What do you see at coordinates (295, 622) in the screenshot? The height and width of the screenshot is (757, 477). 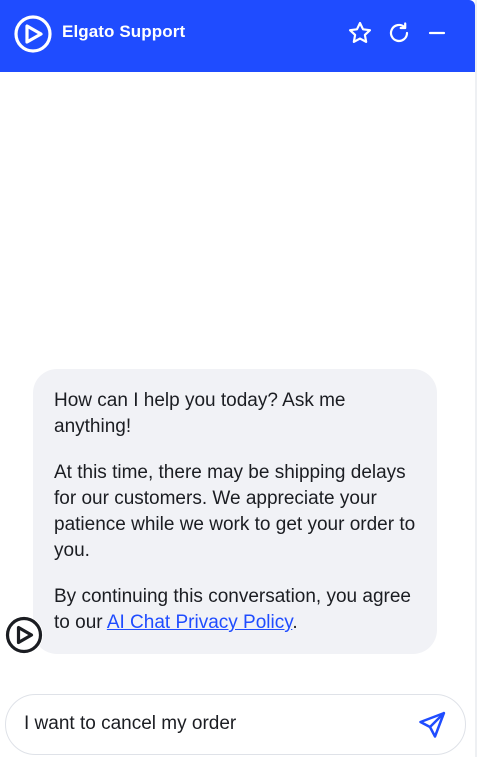 I see `consent-suffix: .` at bounding box center [295, 622].